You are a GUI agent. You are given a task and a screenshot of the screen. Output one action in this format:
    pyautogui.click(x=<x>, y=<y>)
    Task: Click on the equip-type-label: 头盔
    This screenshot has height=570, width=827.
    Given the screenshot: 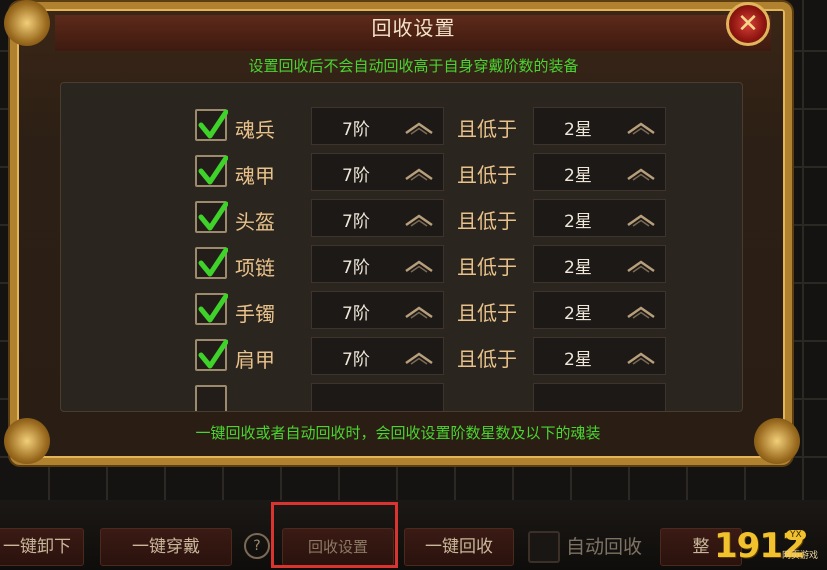 What is the action you would take?
    pyautogui.click(x=255, y=222)
    